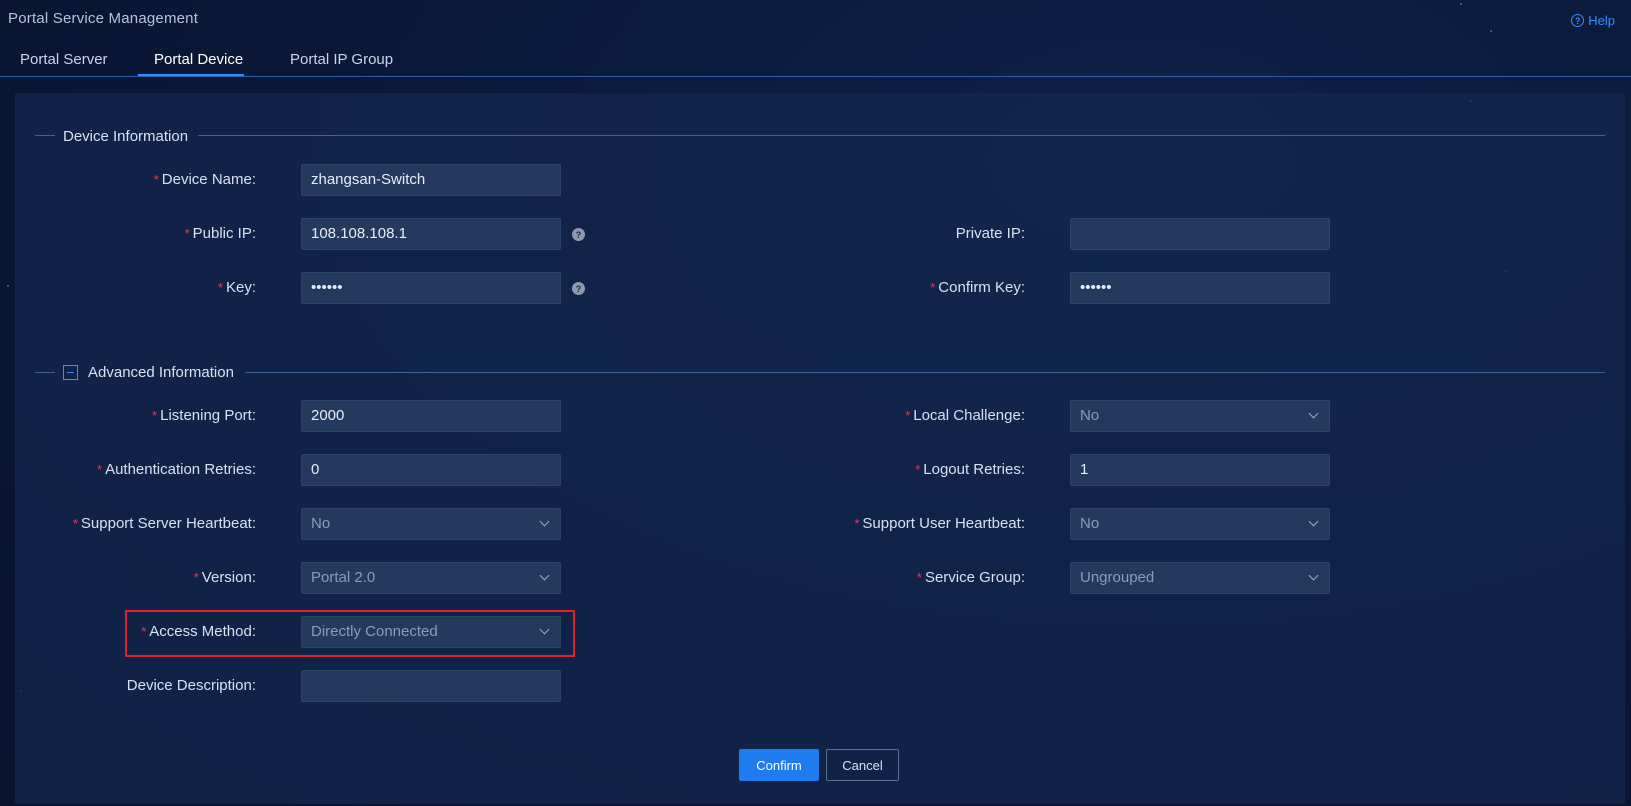 Image resolution: width=1631 pixels, height=806 pixels. What do you see at coordinates (70, 372) in the screenshot?
I see `collapse-toggle-icon` at bounding box center [70, 372].